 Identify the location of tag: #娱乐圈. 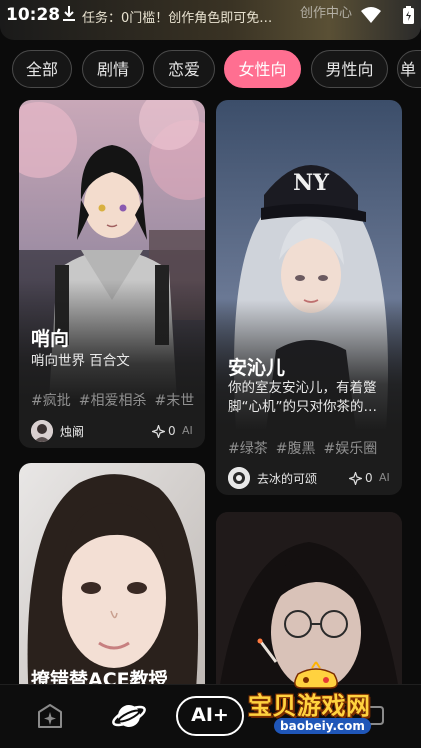
(350, 449).